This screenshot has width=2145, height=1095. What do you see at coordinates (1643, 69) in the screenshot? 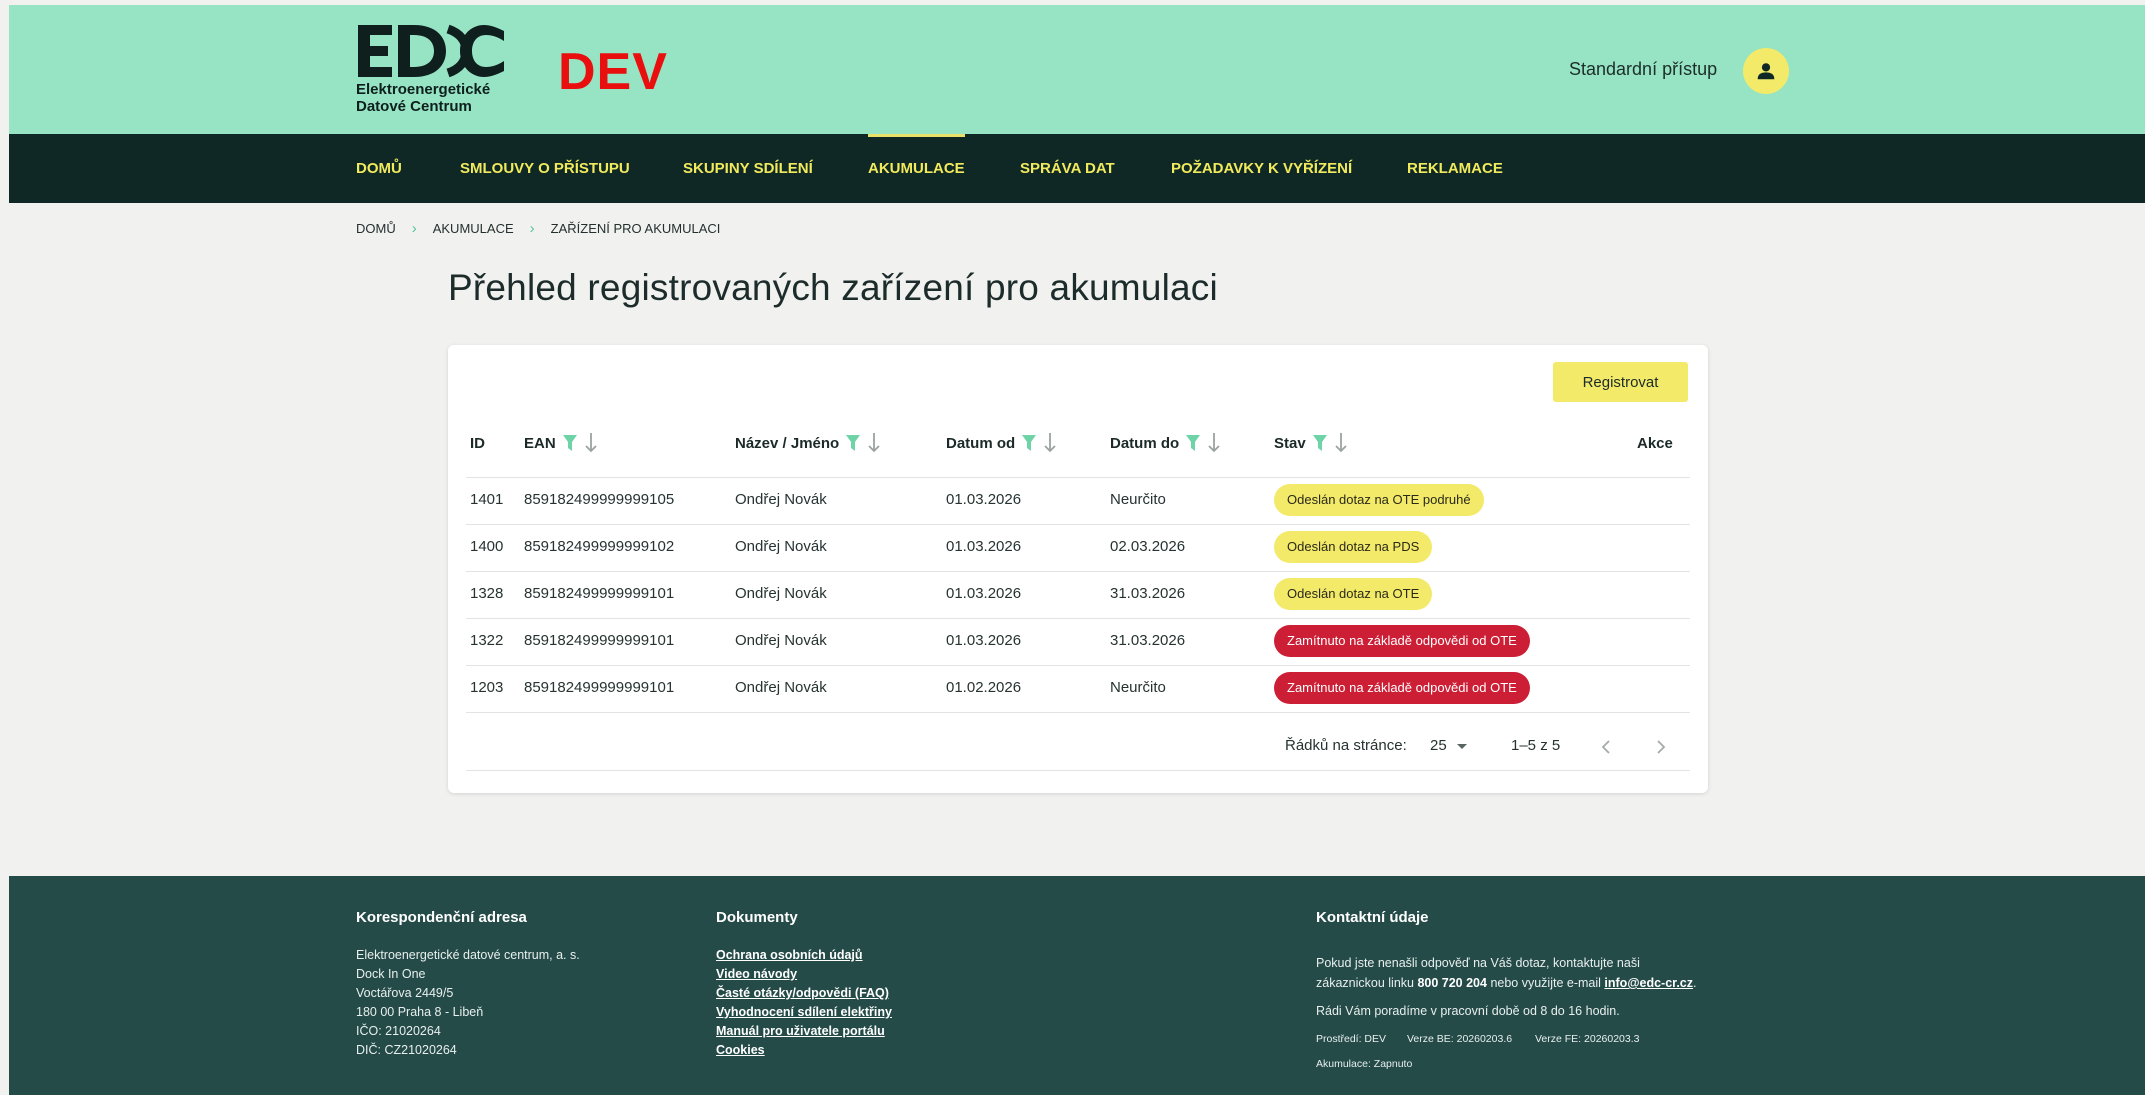
I see `access-level-label: Standardní přístup` at bounding box center [1643, 69].